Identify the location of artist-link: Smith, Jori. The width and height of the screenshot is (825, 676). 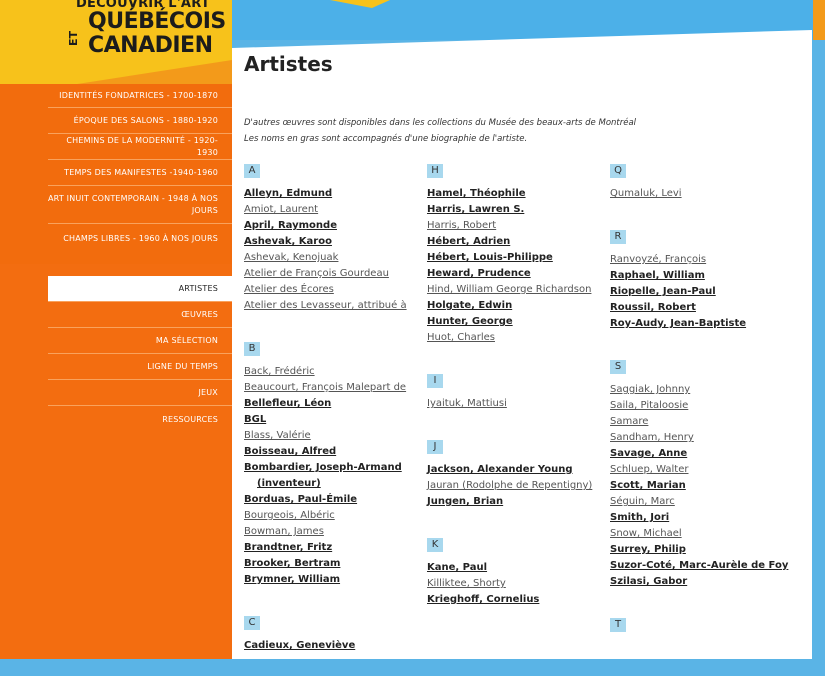
(697, 518).